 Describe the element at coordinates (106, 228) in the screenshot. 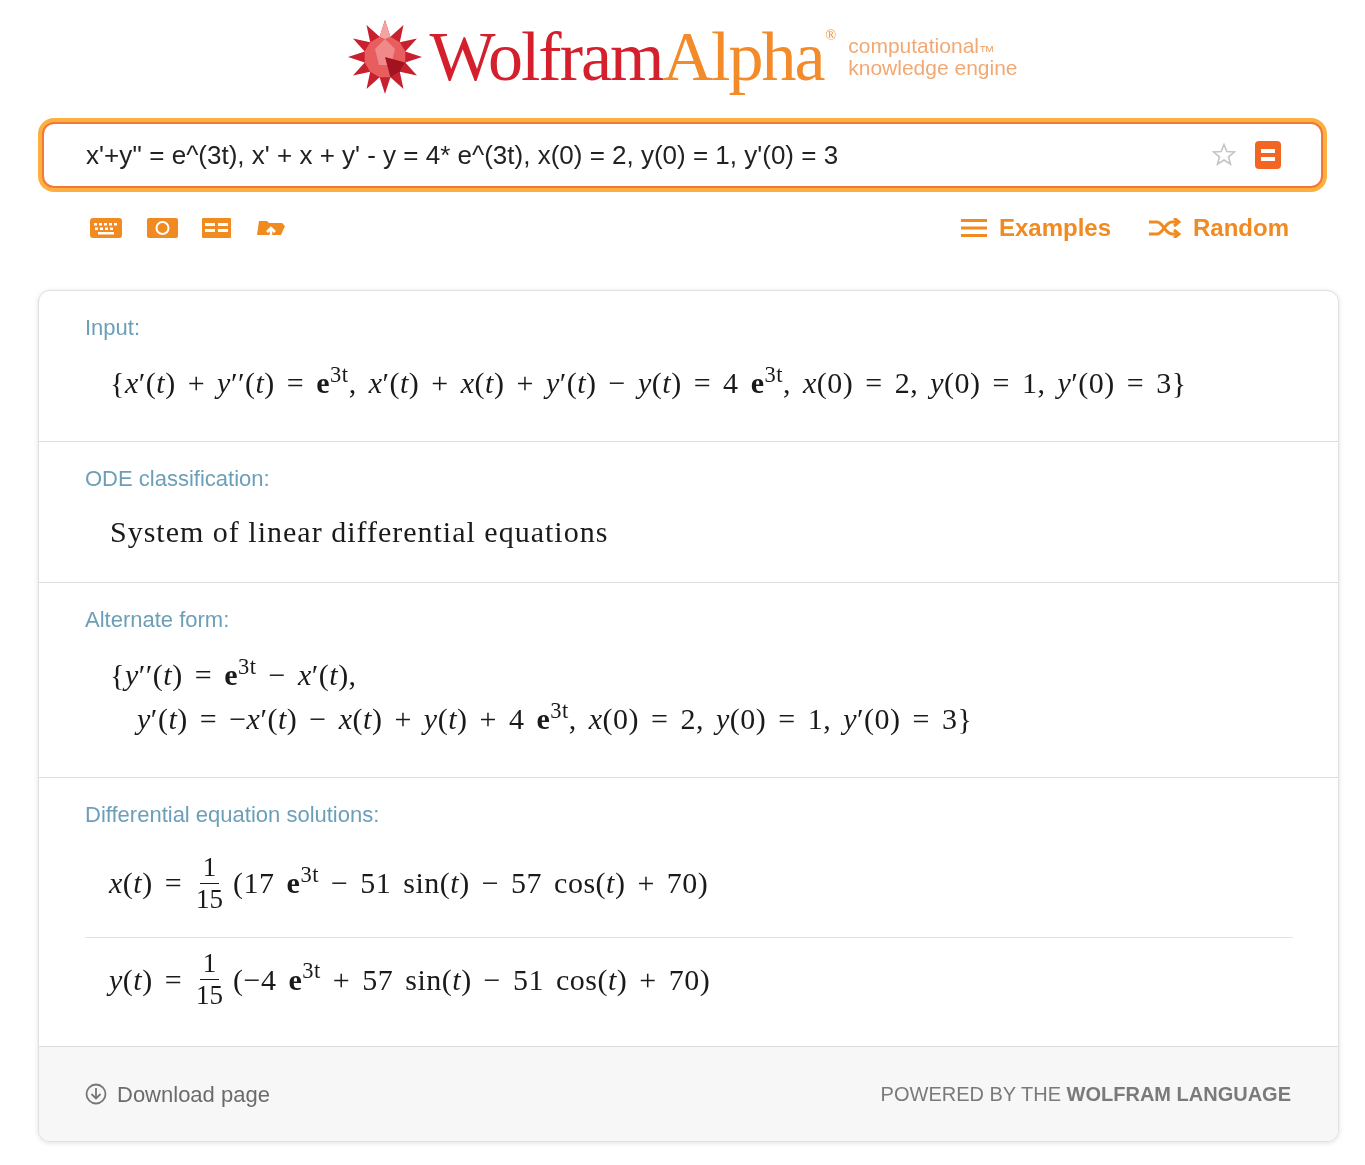

I see `keyboard-icon` at that location.